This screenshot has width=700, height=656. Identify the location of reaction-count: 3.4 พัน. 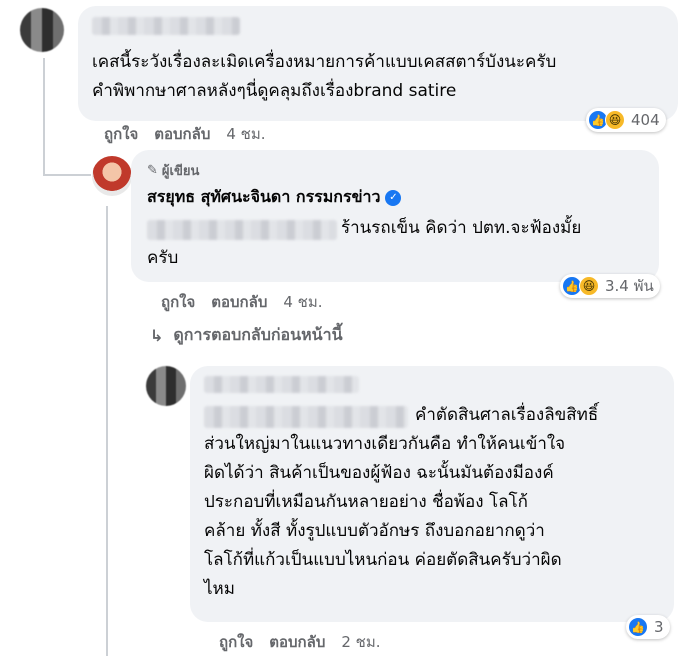
(629, 286).